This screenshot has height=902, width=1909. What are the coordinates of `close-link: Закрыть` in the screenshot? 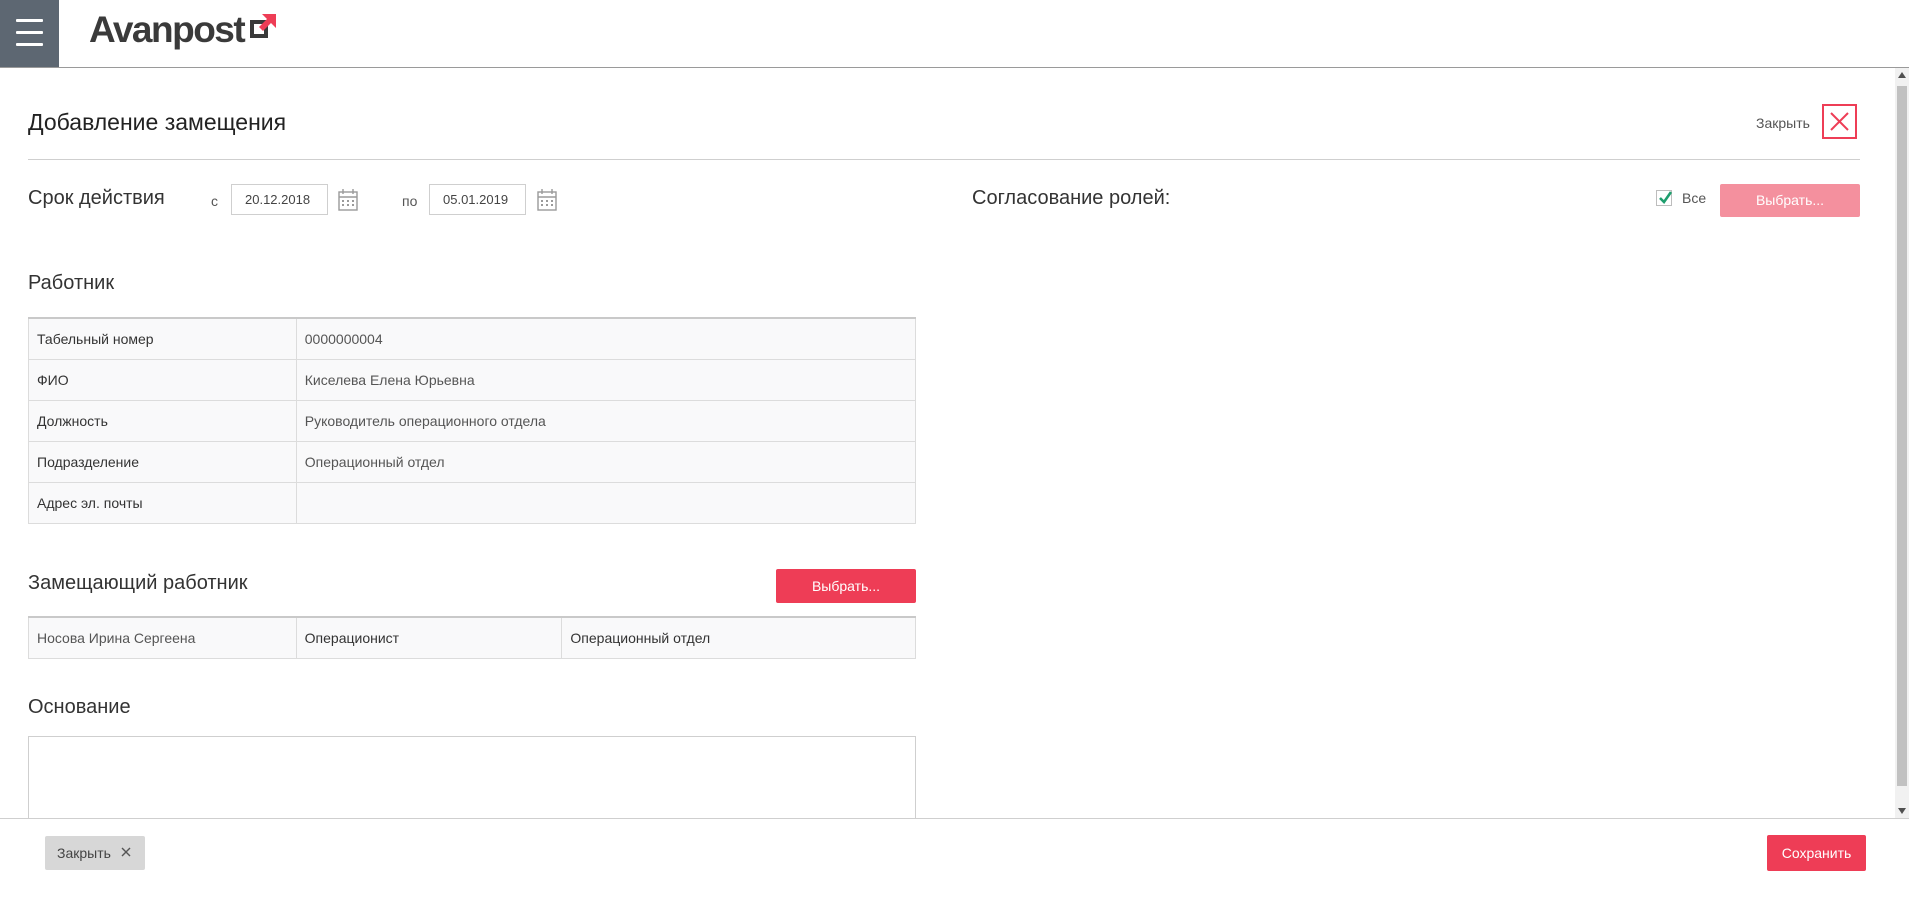 It's located at (1783, 123).